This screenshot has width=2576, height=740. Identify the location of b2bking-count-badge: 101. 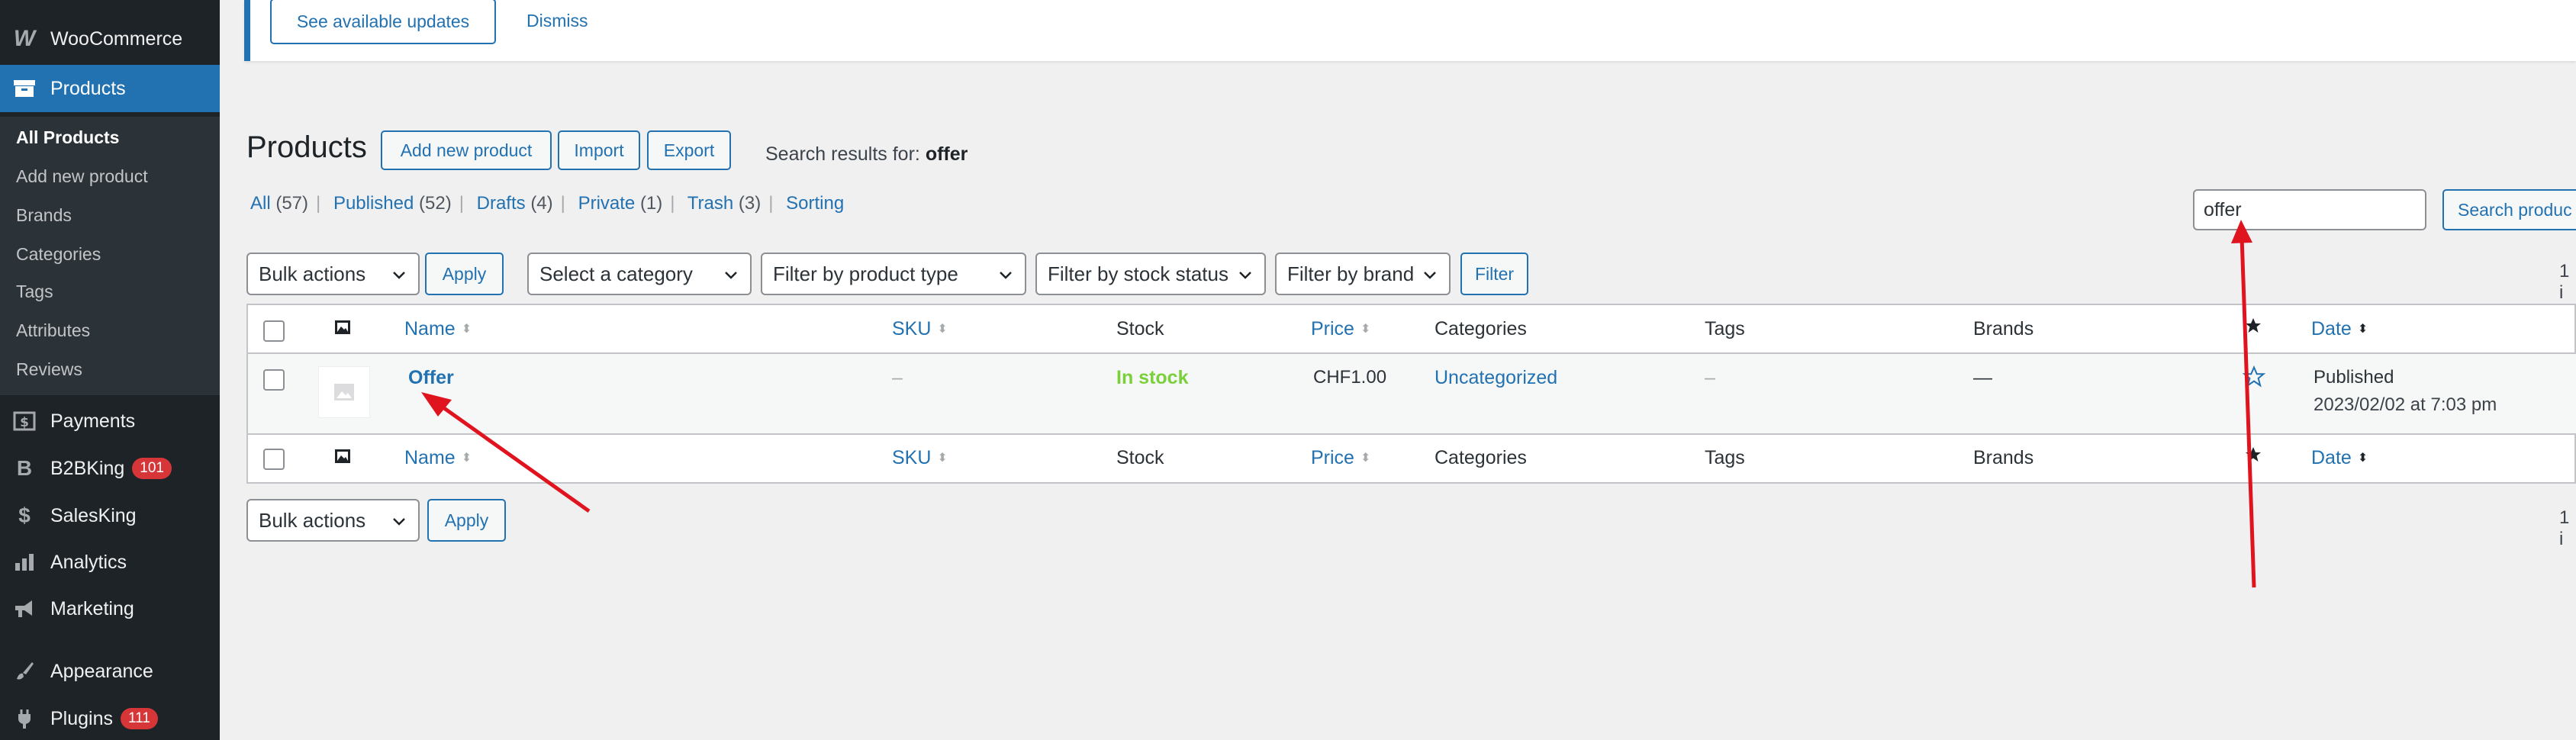
(152, 468).